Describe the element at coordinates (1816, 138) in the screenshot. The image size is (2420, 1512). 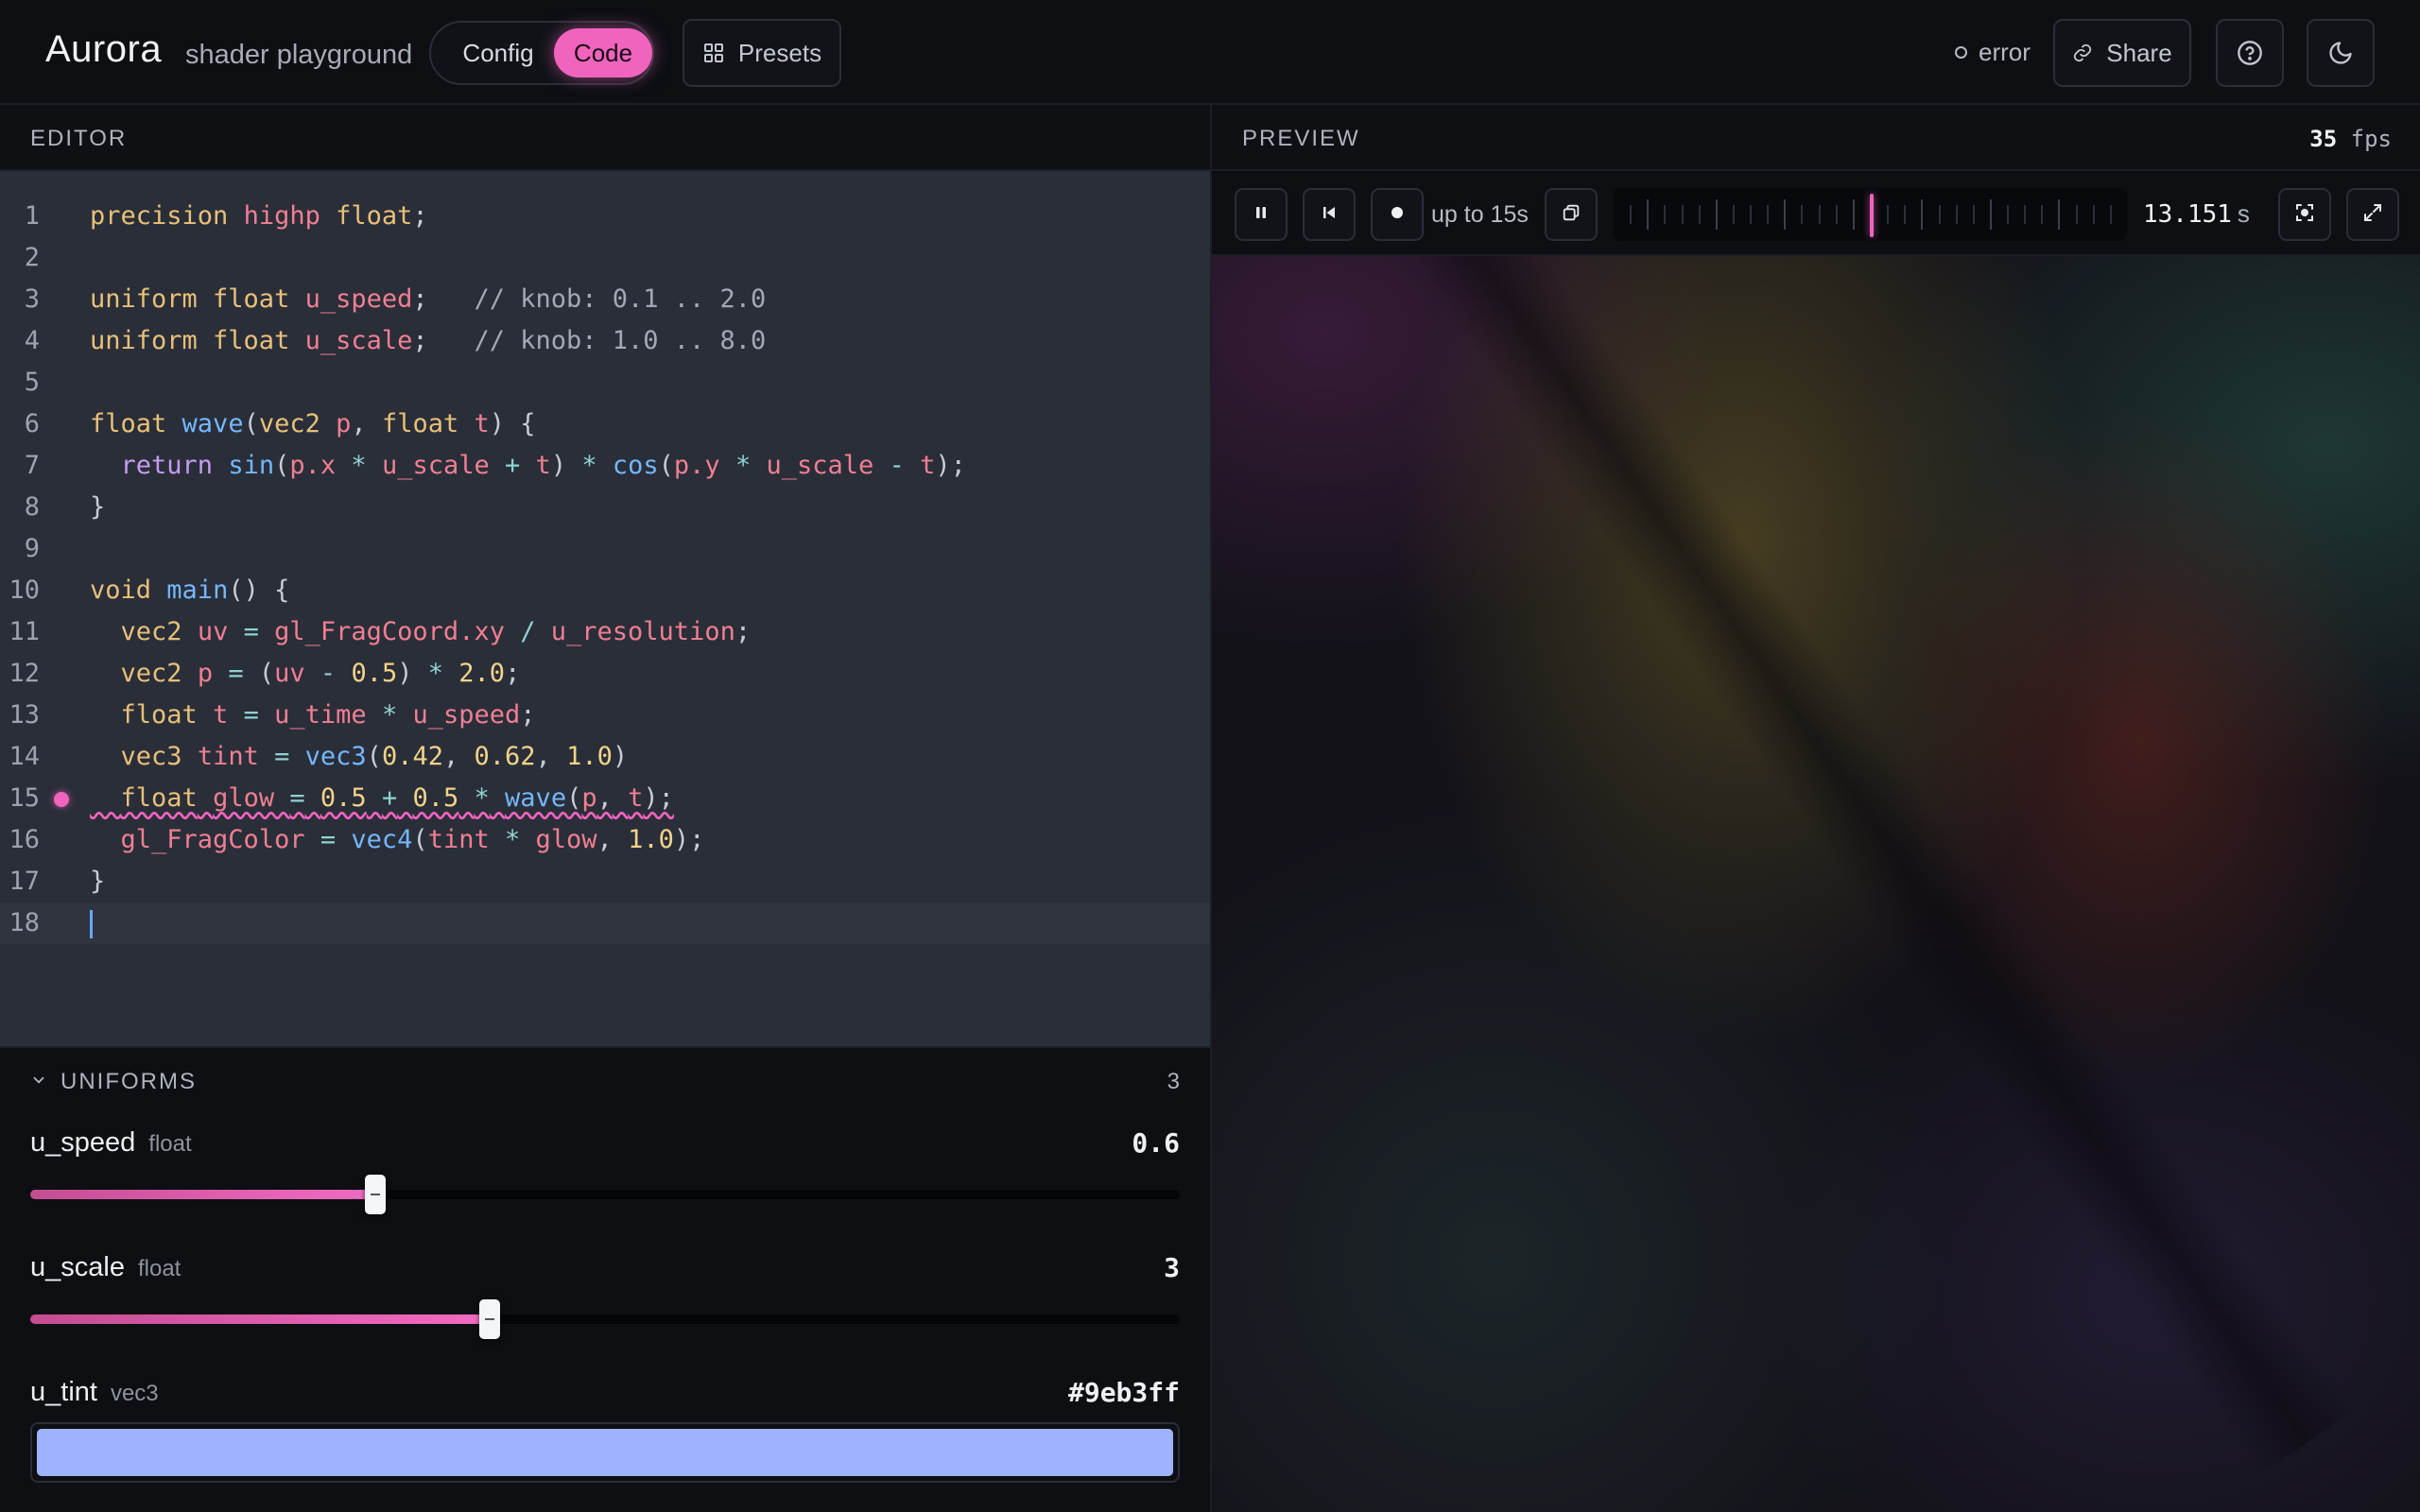
I see `preview-header: PREVIEW 35 fps` at that location.